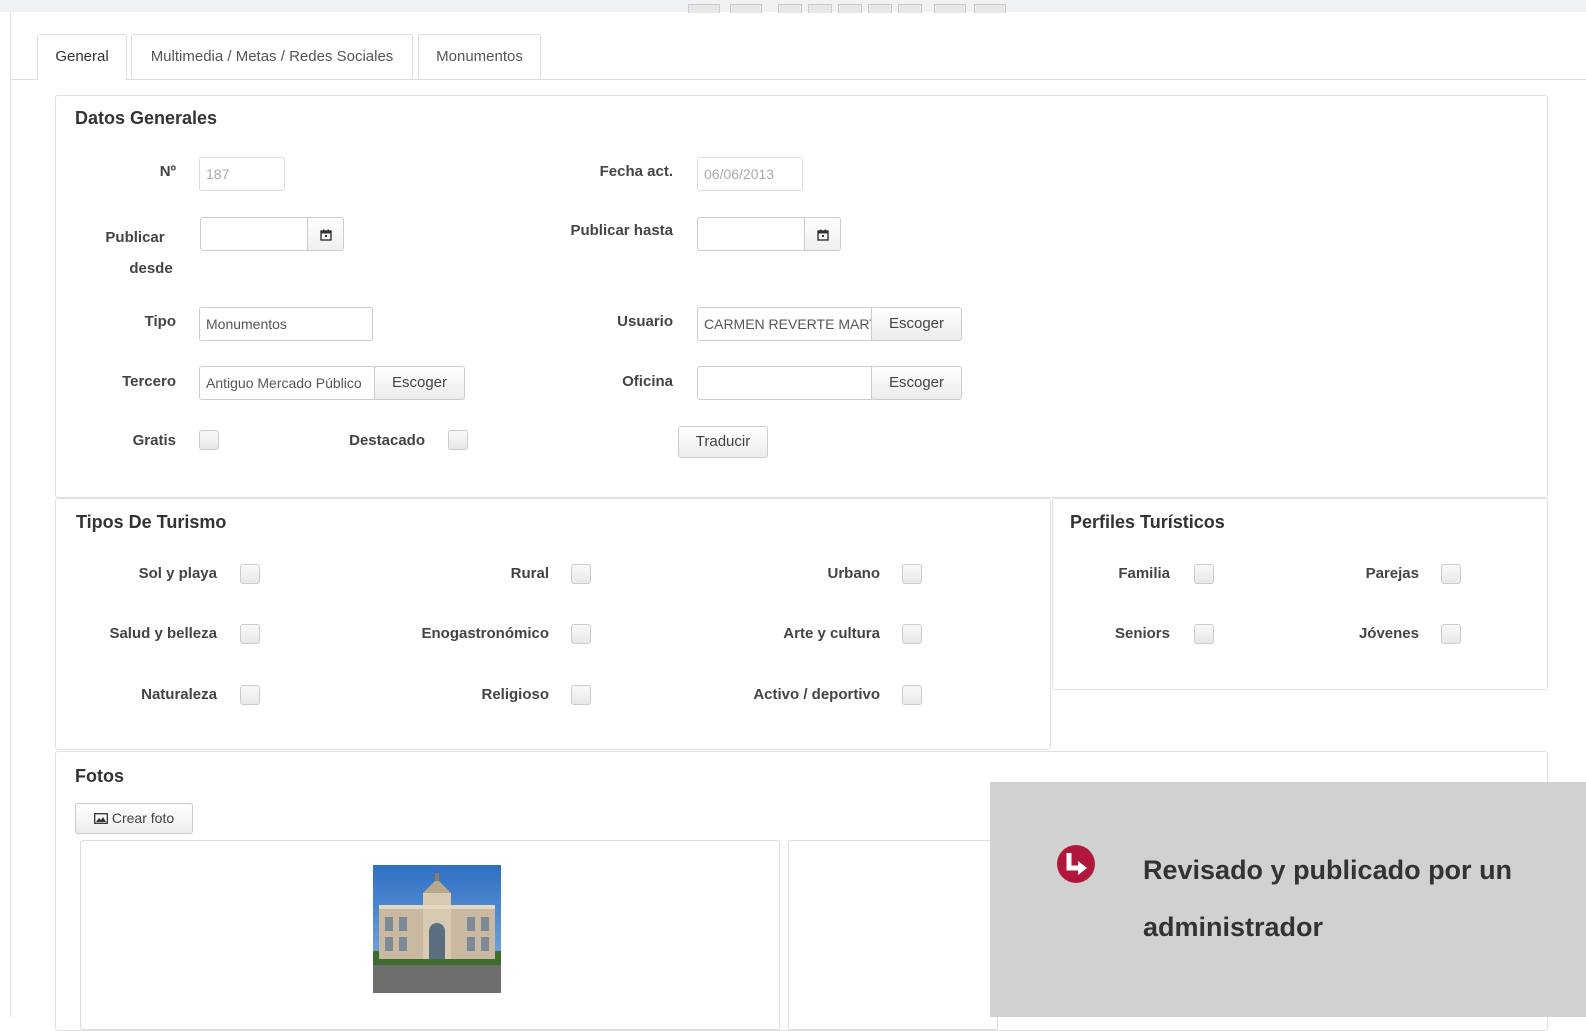  What do you see at coordinates (419, 383) in the screenshot?
I see `tercero-escoger-button: Escoger` at bounding box center [419, 383].